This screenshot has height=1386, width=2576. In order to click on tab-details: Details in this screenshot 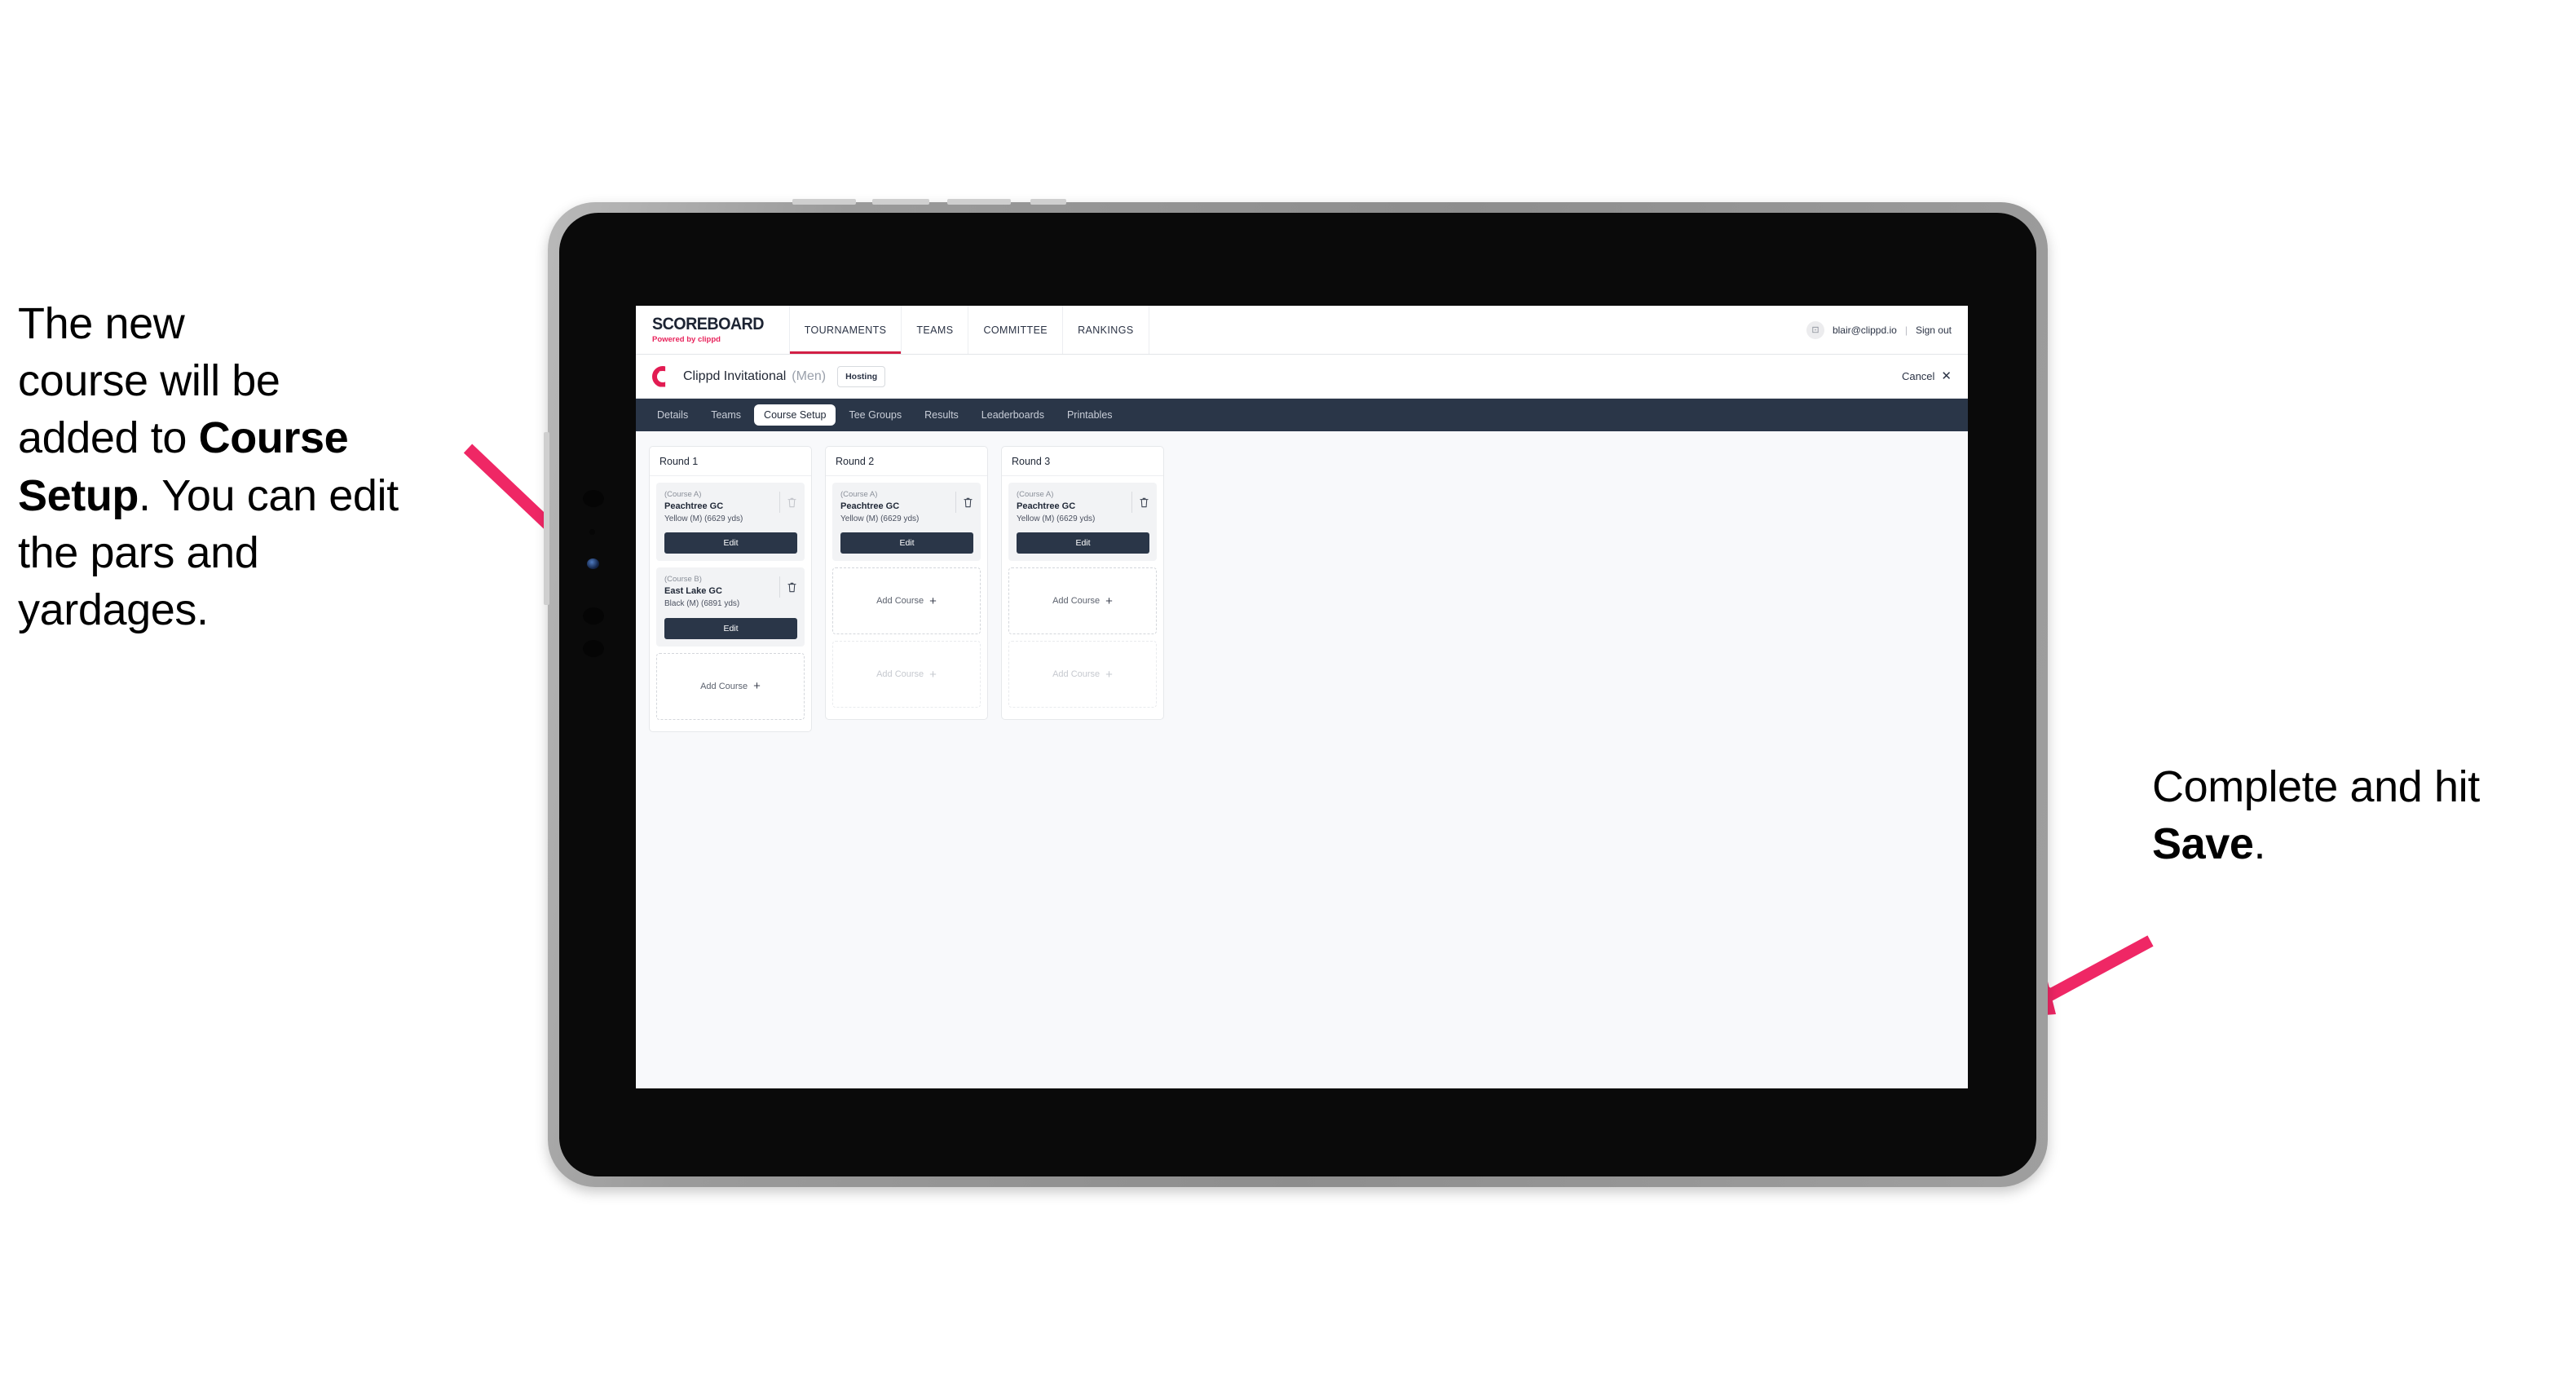, I will do `click(672, 415)`.